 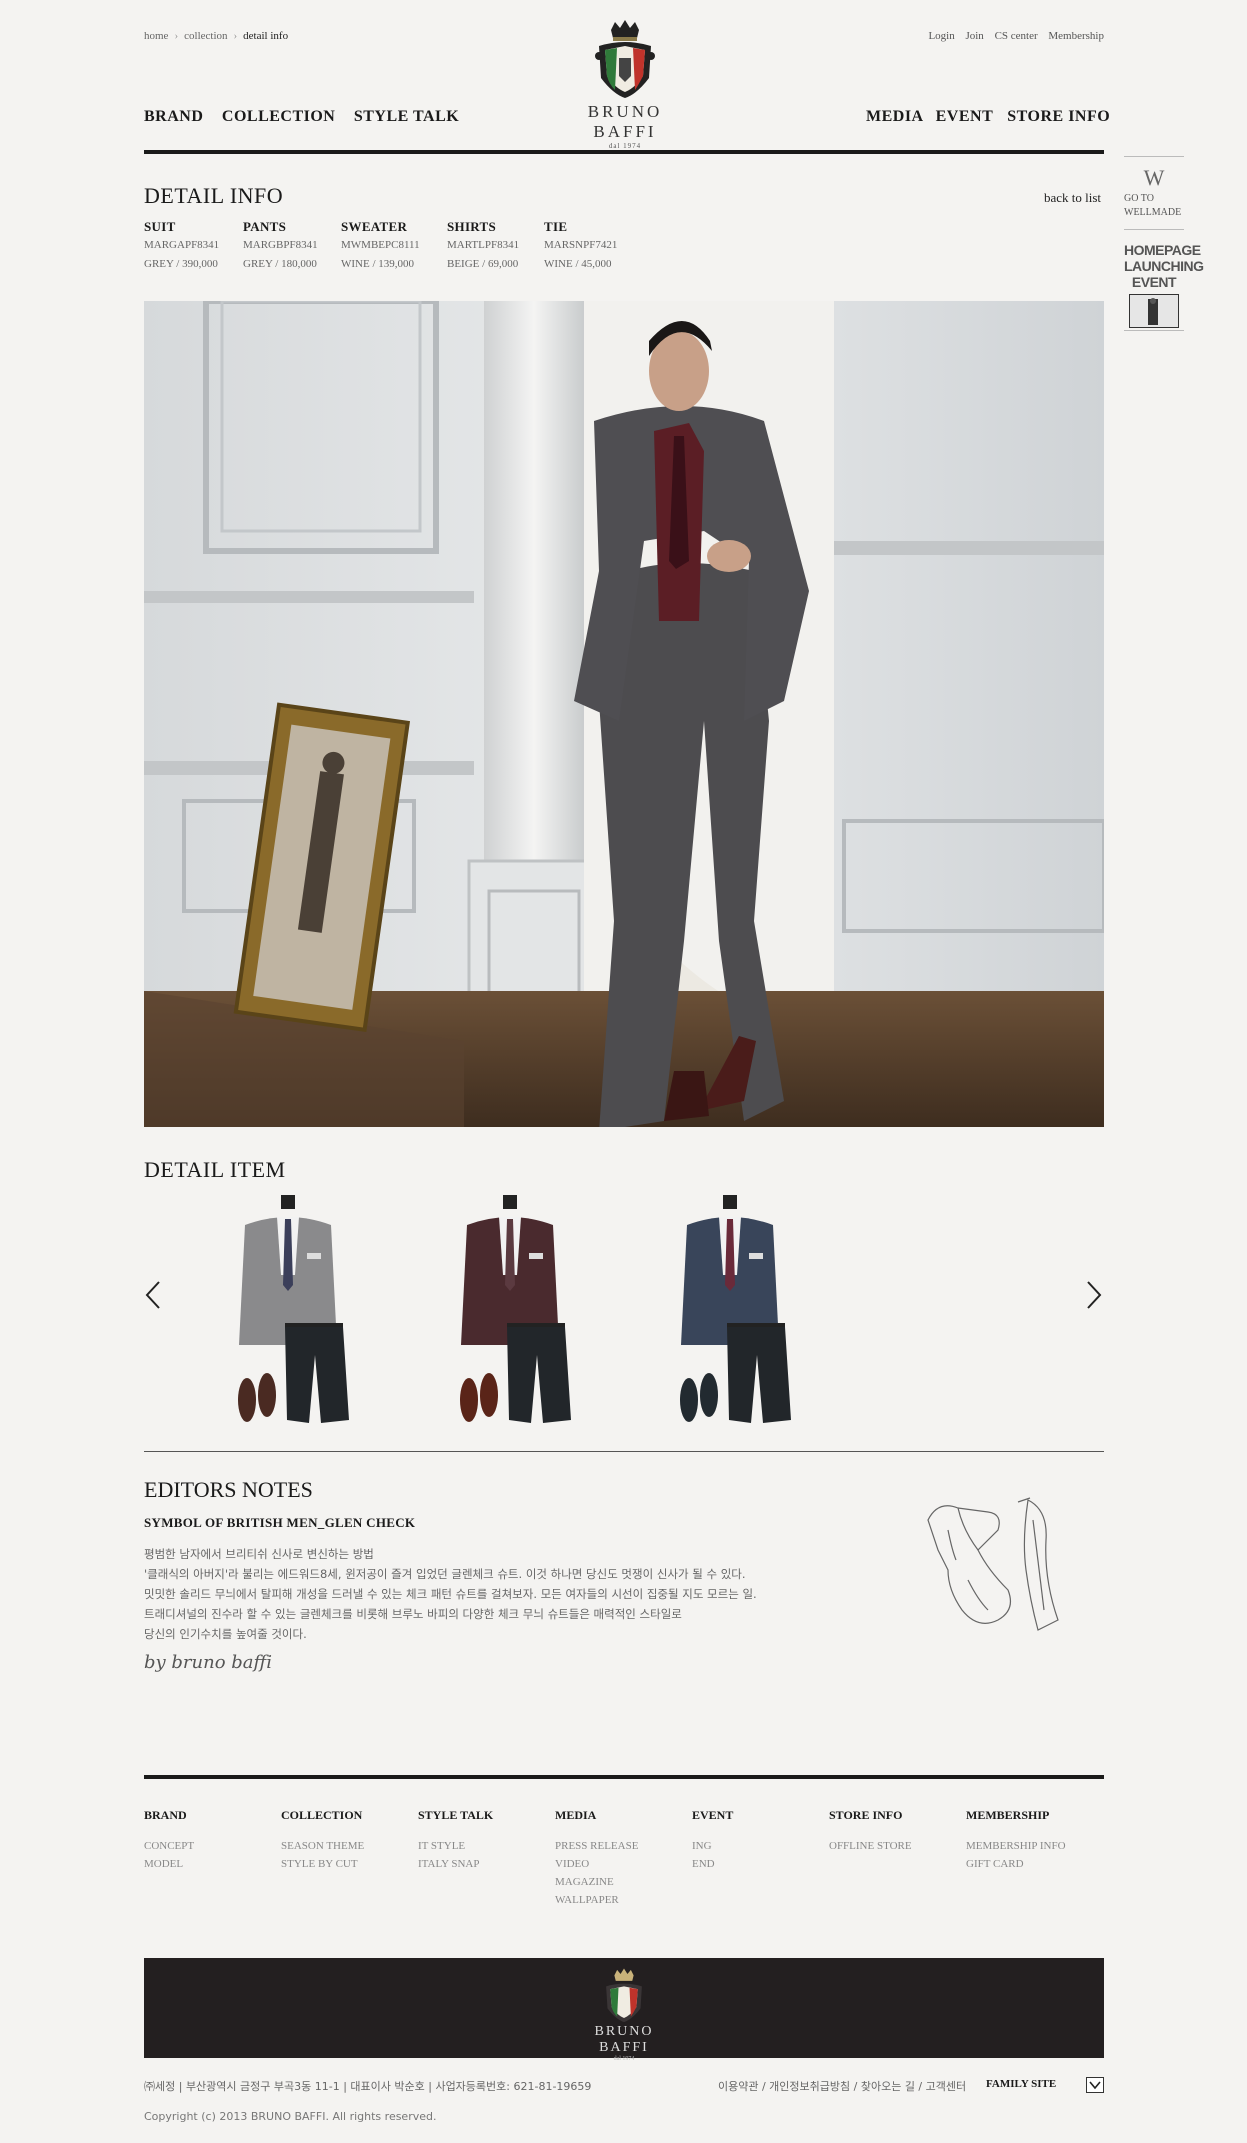 What do you see at coordinates (1154, 311) in the screenshot?
I see `event-thumbnail` at bounding box center [1154, 311].